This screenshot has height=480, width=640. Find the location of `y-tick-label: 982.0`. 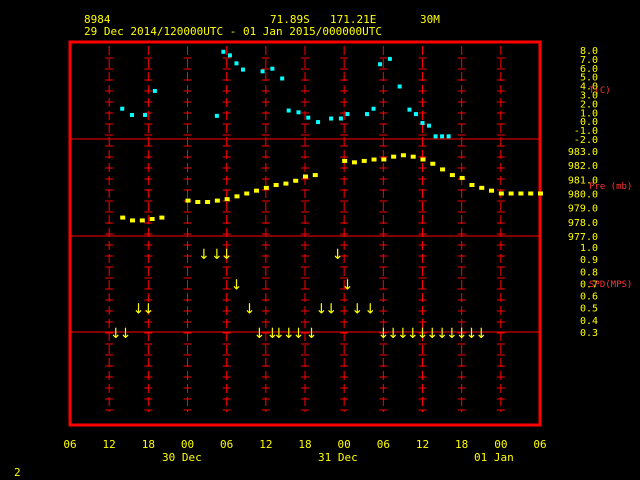

y-tick-label: 982.0 is located at coordinates (583, 166).